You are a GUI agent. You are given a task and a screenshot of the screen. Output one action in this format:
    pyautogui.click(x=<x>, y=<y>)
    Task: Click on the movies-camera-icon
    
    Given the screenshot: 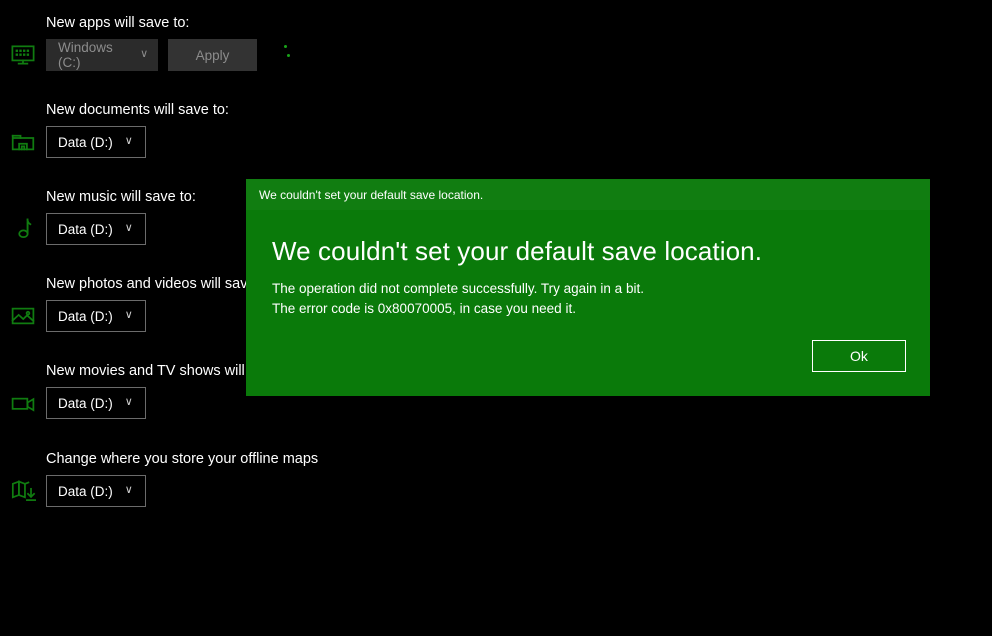 What is the action you would take?
    pyautogui.click(x=23, y=403)
    